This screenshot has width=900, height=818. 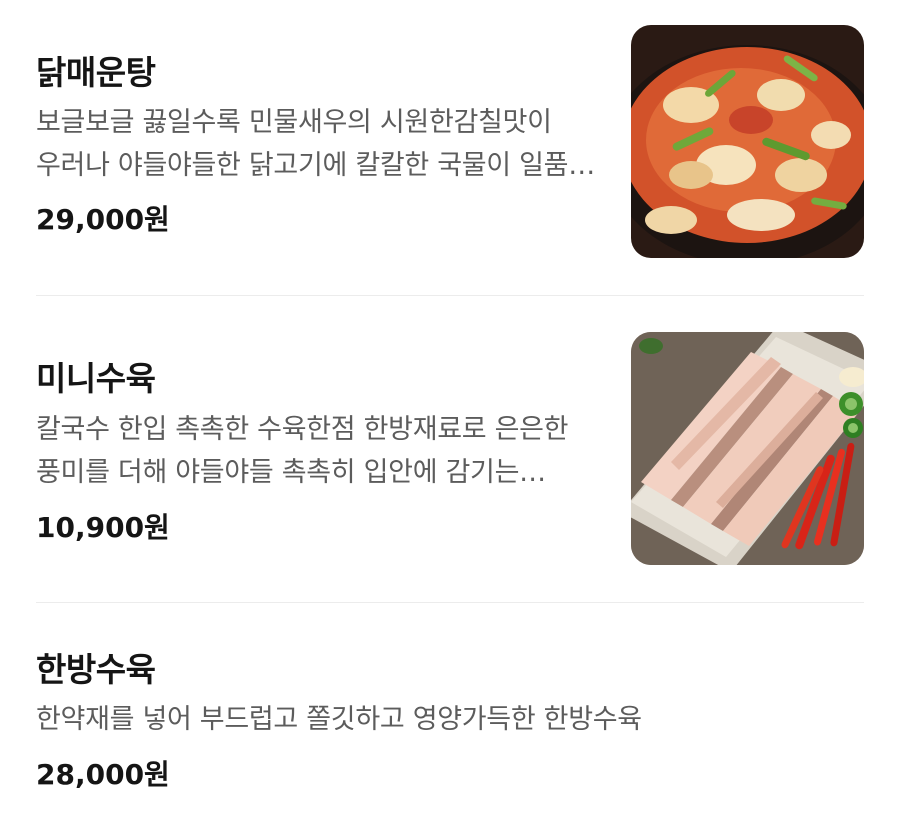 I want to click on menu-item-price: 28,000원, so click(x=103, y=774).